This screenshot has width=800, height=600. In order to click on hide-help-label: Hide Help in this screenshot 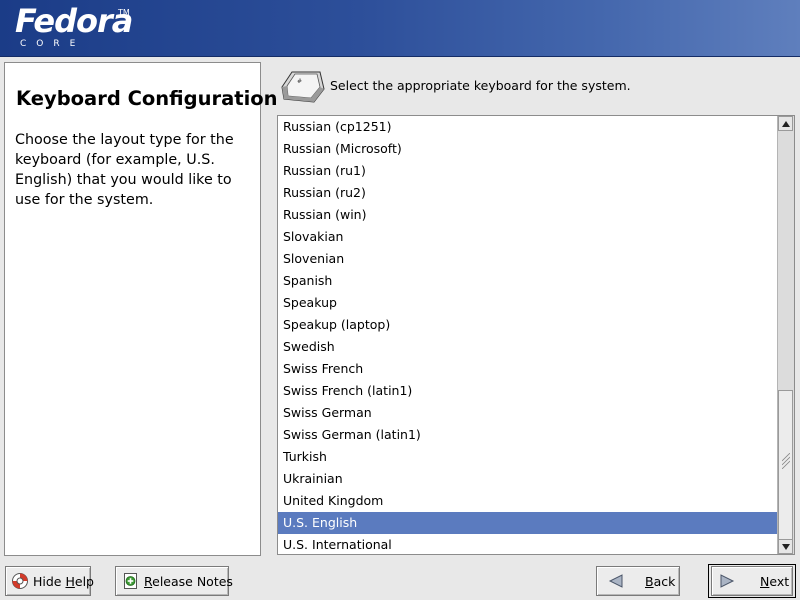, I will do `click(63, 581)`.